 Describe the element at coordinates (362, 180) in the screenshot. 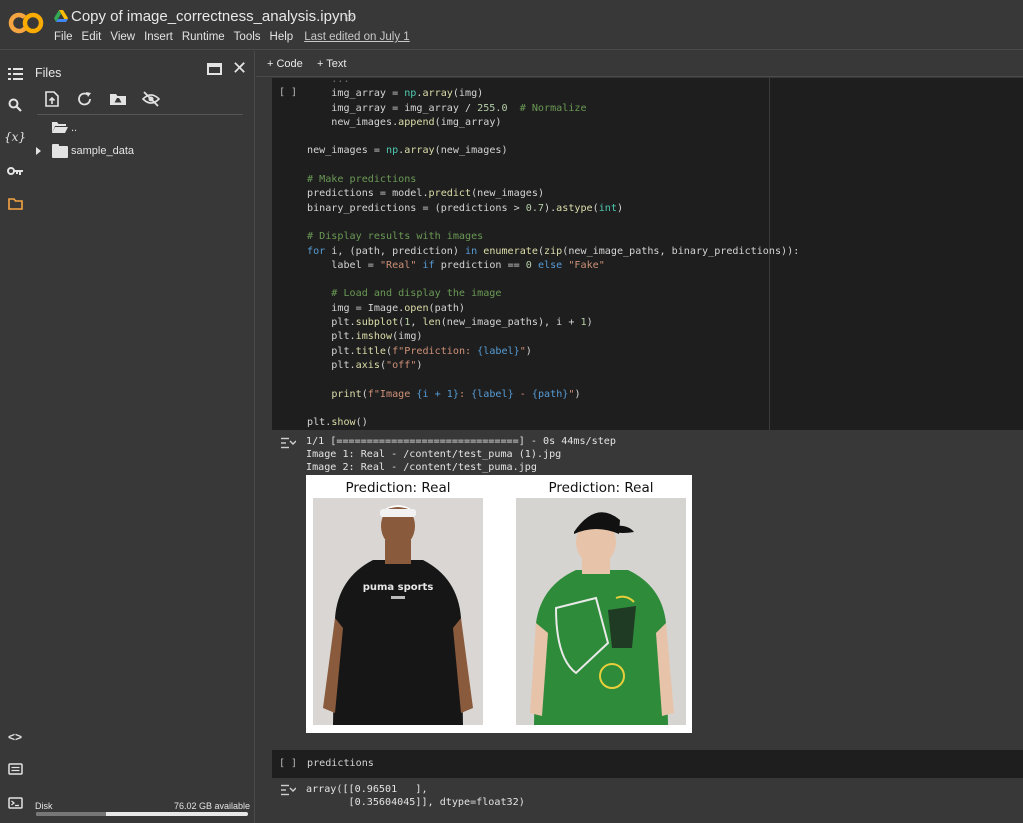

I see `code-line: # Make predictions` at that location.